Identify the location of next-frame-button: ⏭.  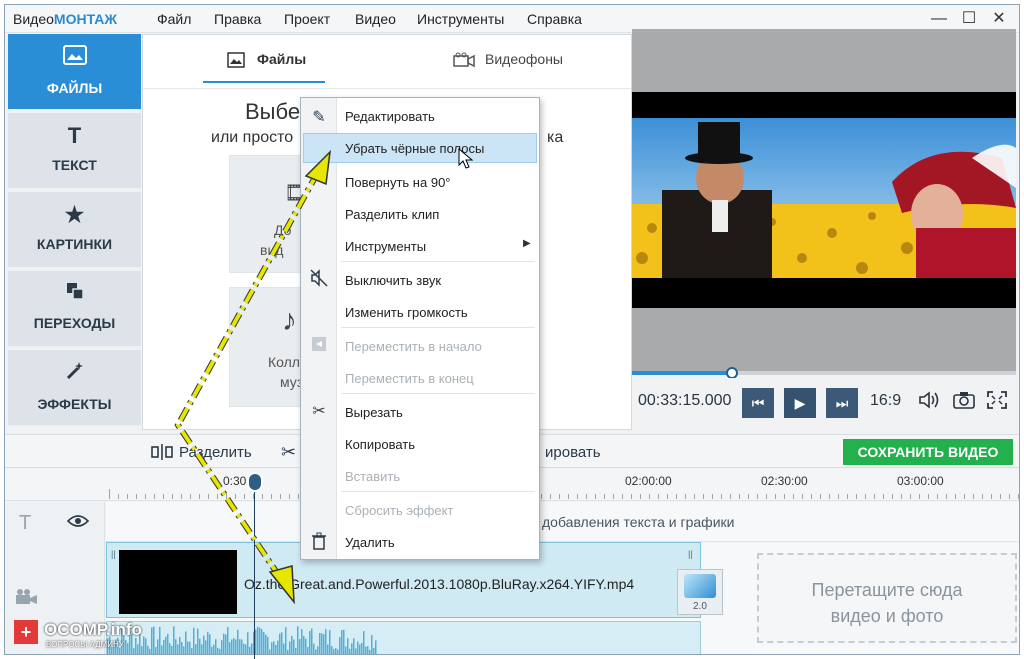
(842, 403).